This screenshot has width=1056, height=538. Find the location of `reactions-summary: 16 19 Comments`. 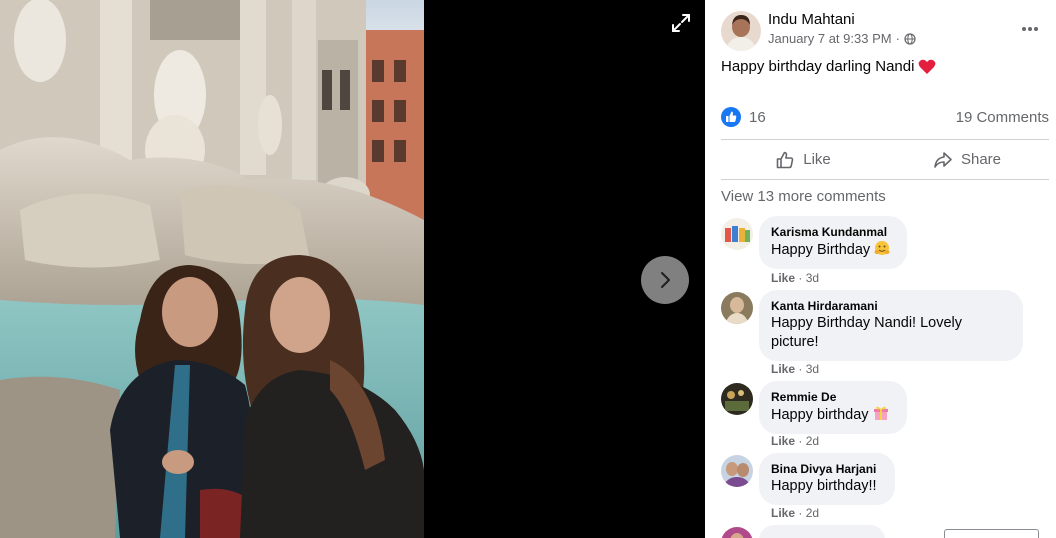

reactions-summary: 16 19 Comments is located at coordinates (885, 118).